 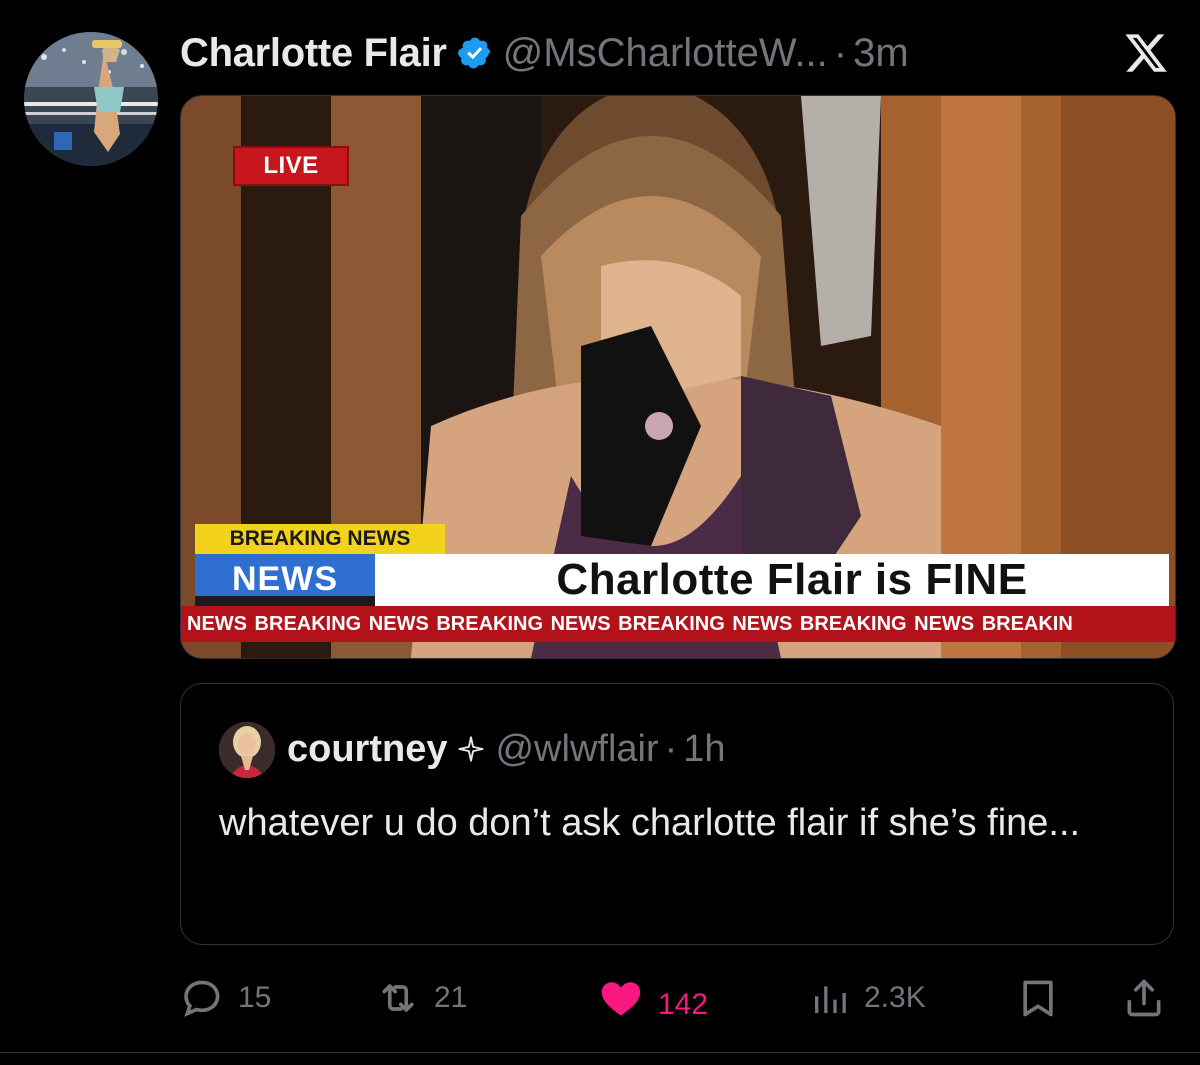 What do you see at coordinates (621, 999) in the screenshot?
I see `like-heart-icon` at bounding box center [621, 999].